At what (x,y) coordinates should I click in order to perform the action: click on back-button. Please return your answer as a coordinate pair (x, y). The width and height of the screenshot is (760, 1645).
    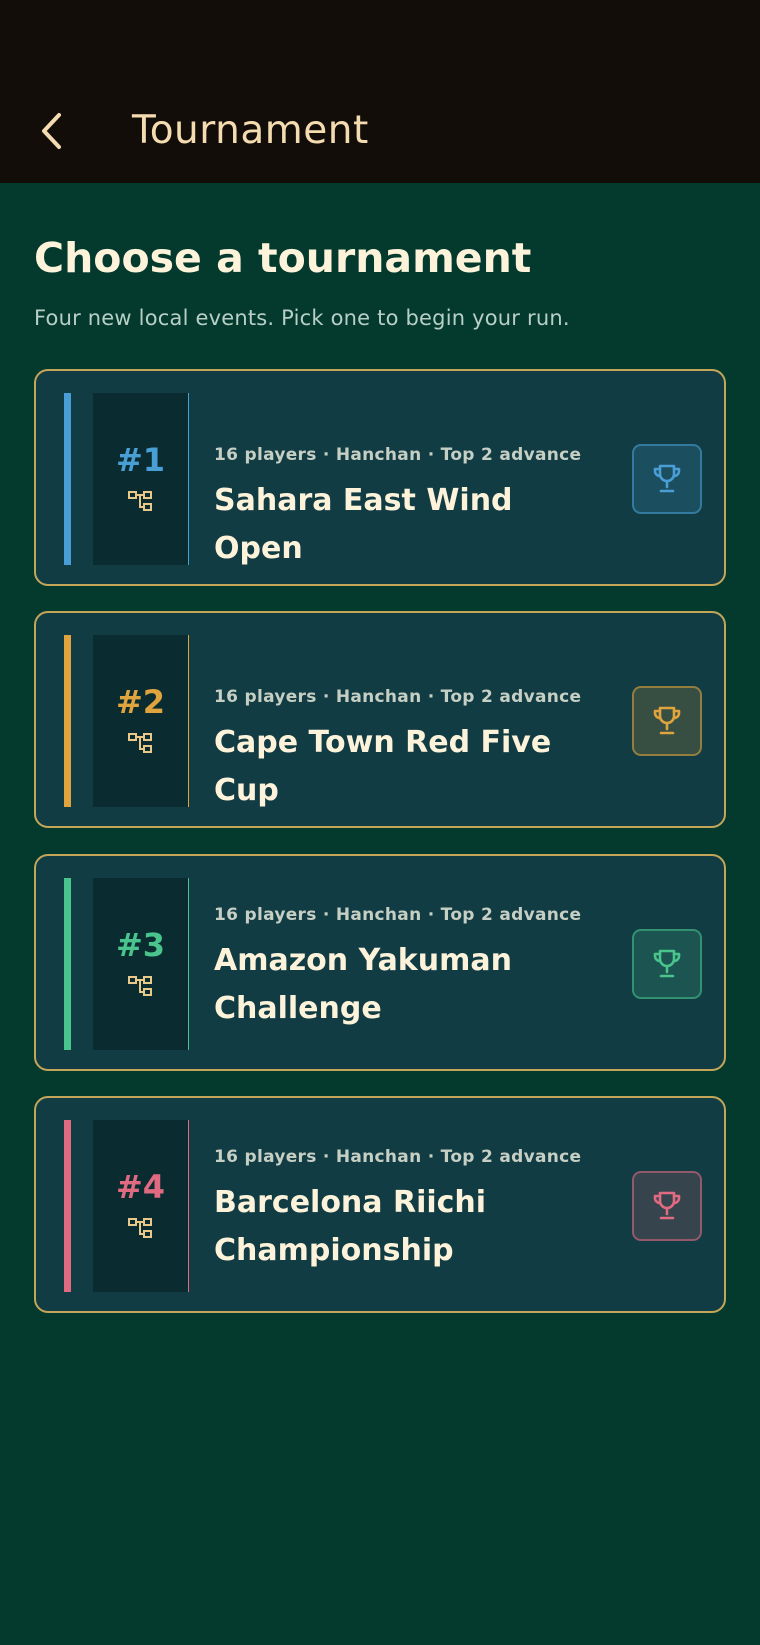
    Looking at the image, I should click on (52, 131).